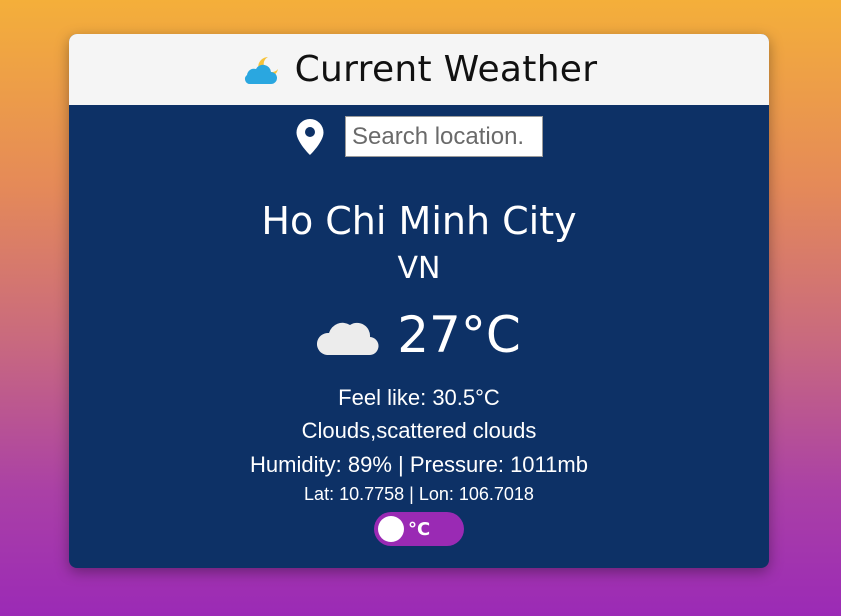  Describe the element at coordinates (348, 339) in the screenshot. I see `cloud-icon` at that location.